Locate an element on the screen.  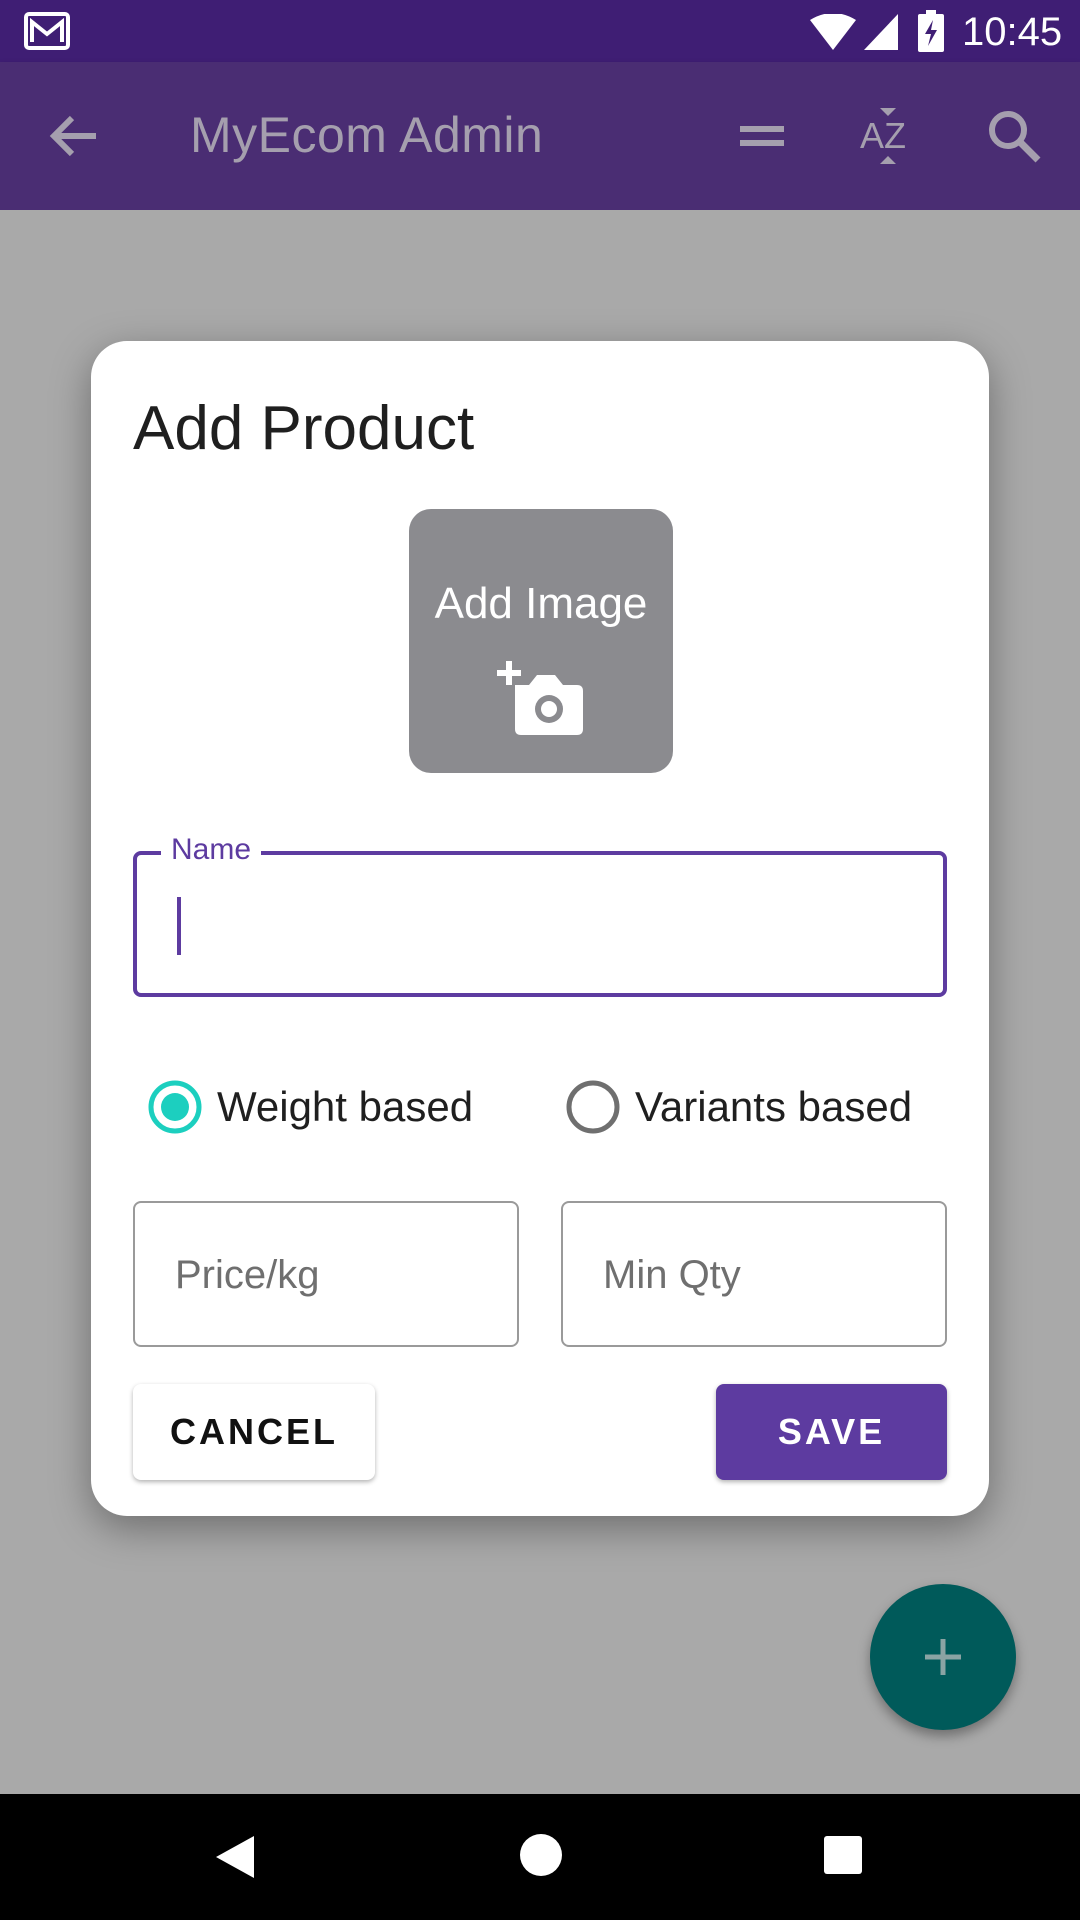
price-per-kg-placeholder: Price/kg is located at coordinates (247, 1275).